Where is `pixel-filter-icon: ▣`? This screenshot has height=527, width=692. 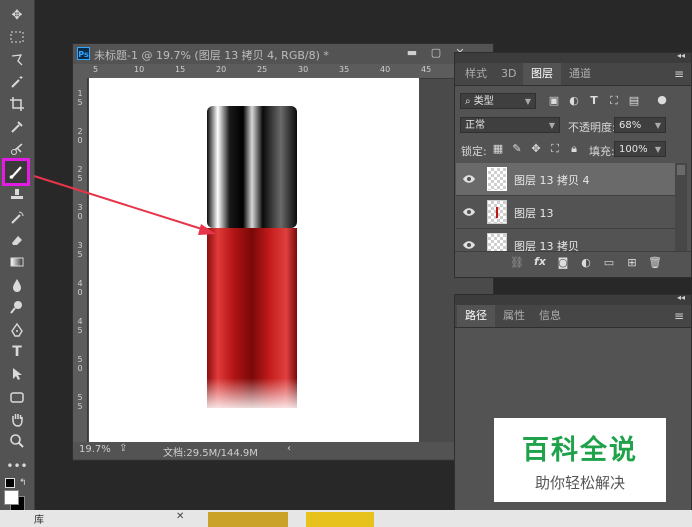 pixel-filter-icon: ▣ is located at coordinates (554, 101).